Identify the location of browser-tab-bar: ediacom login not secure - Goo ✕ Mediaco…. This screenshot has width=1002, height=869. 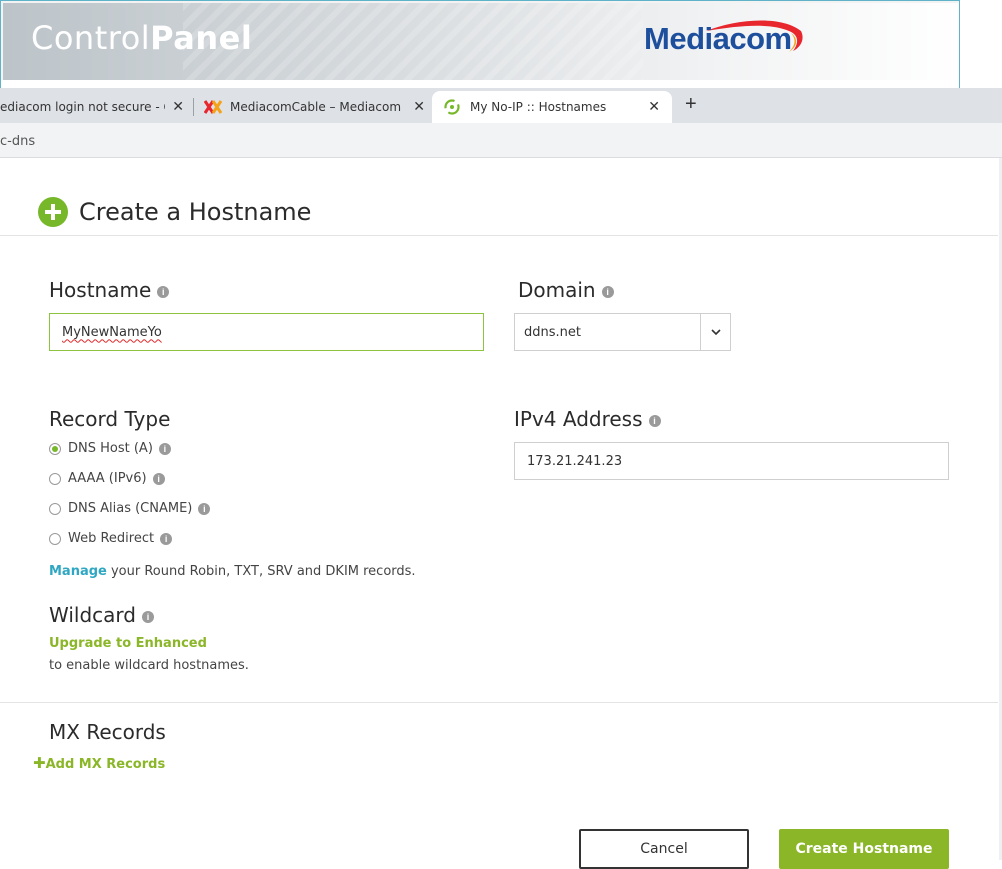
(501, 105).